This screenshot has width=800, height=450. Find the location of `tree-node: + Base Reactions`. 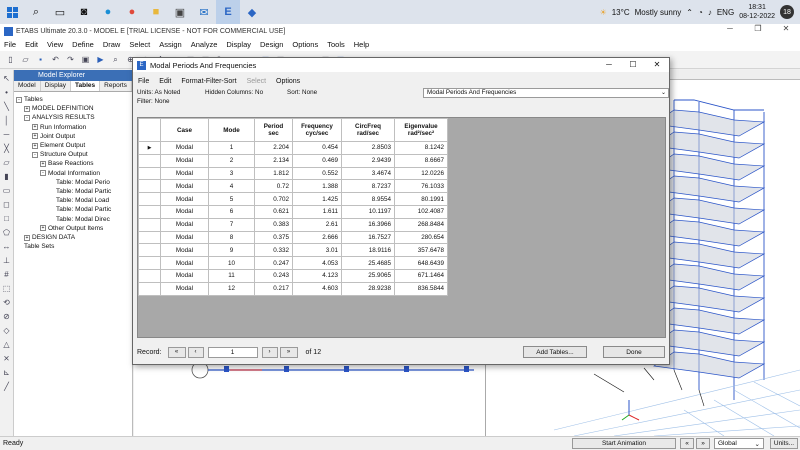

tree-node: + Base Reactions is located at coordinates (73, 163).